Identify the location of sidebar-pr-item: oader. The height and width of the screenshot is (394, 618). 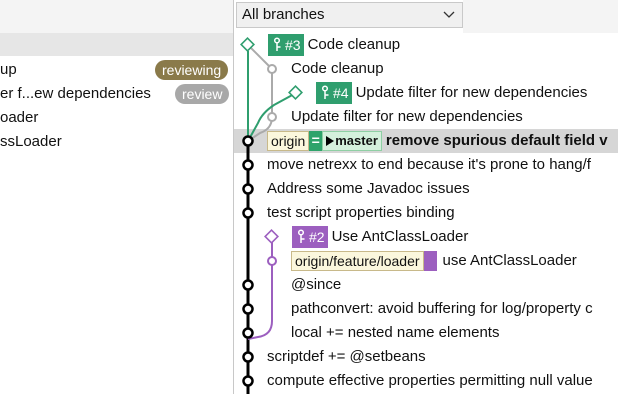
(116, 118).